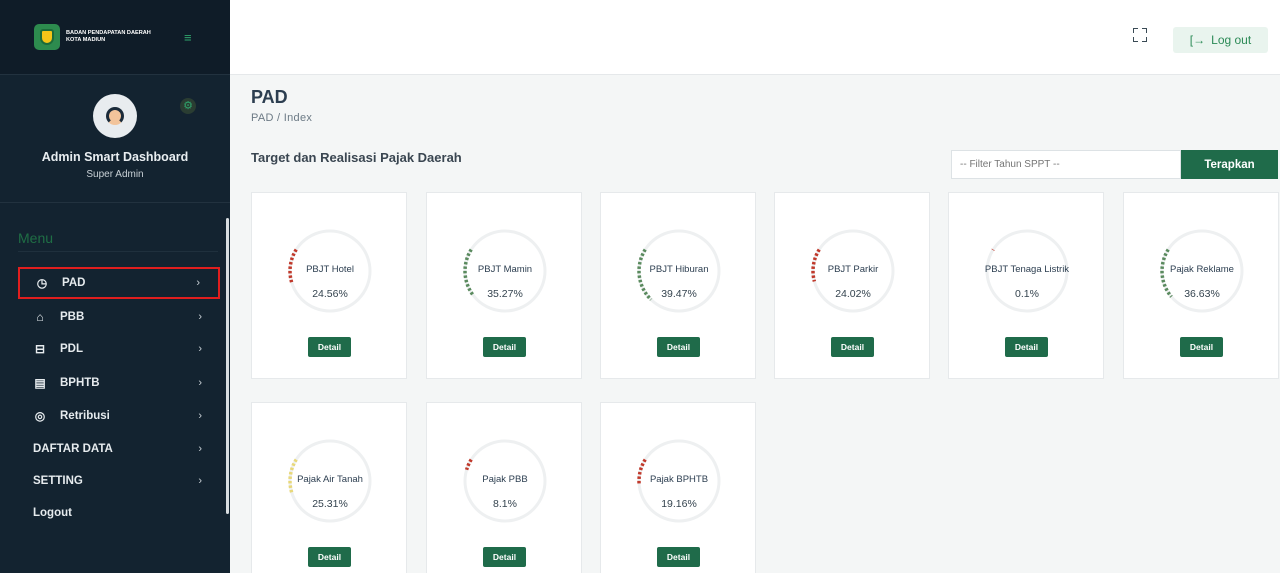  What do you see at coordinates (188, 106) in the screenshot?
I see `settings-icon: ⚙` at bounding box center [188, 106].